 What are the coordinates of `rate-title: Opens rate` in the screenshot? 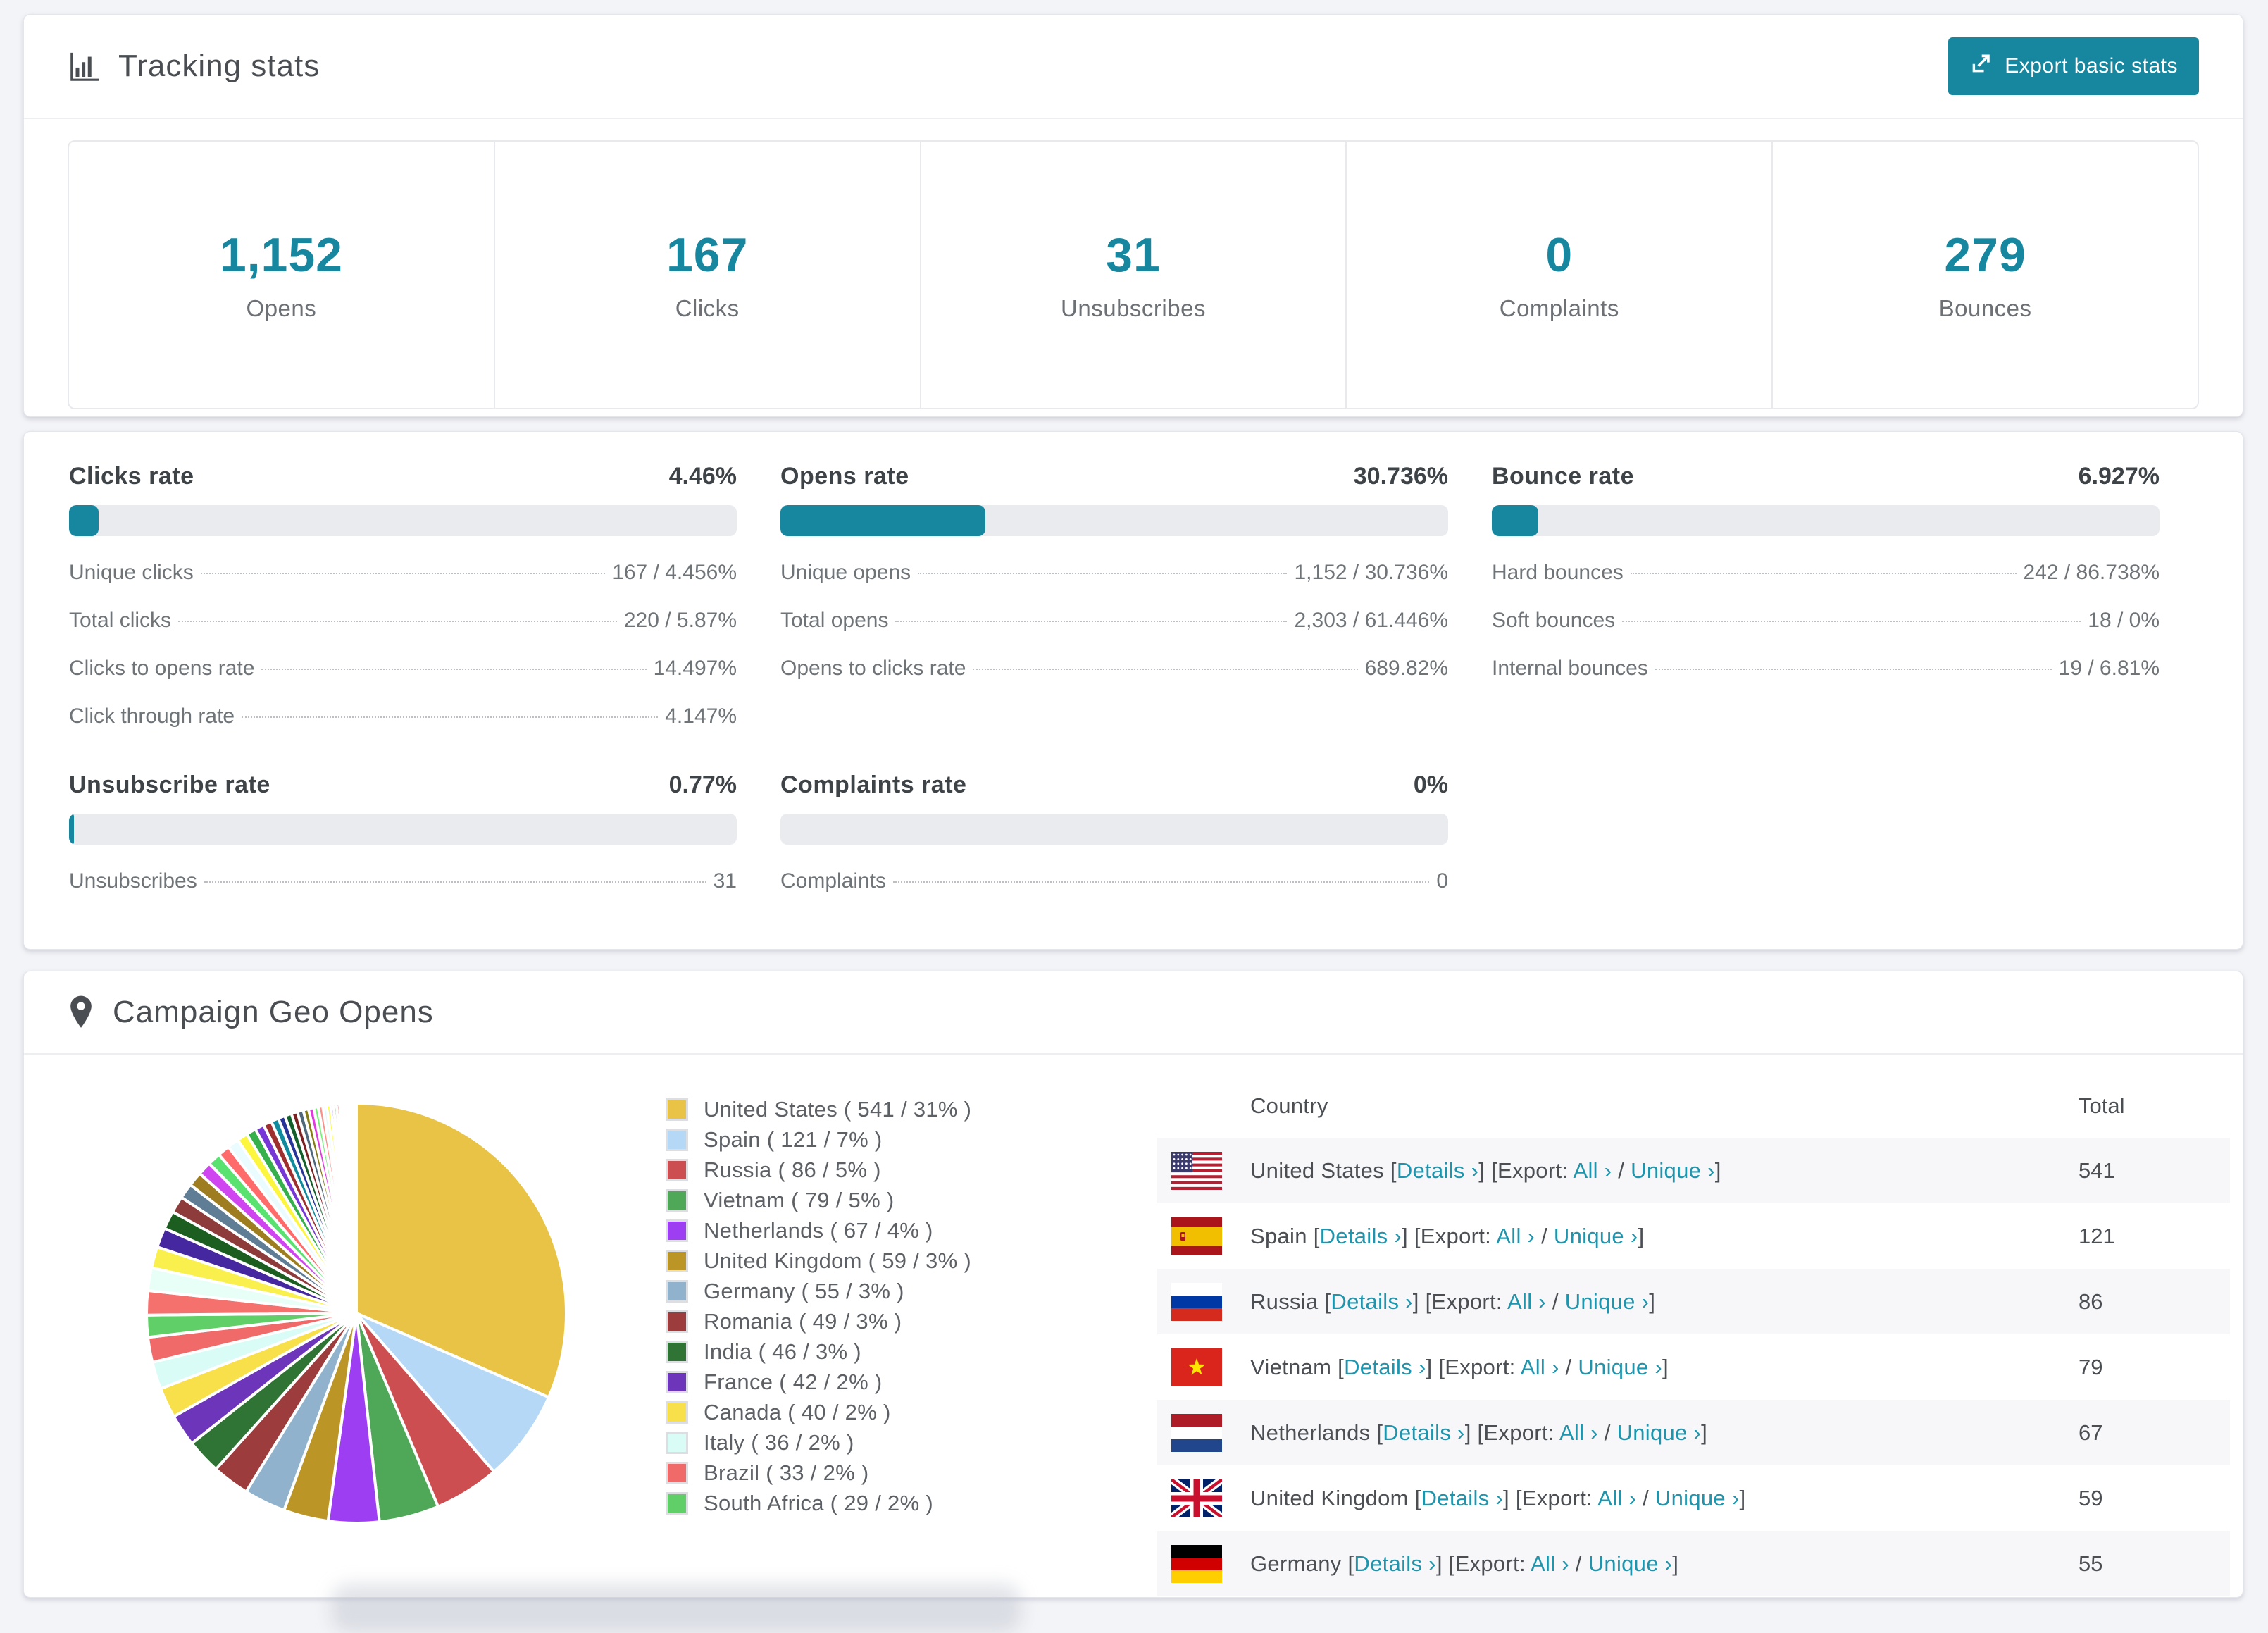 It's located at (845, 476).